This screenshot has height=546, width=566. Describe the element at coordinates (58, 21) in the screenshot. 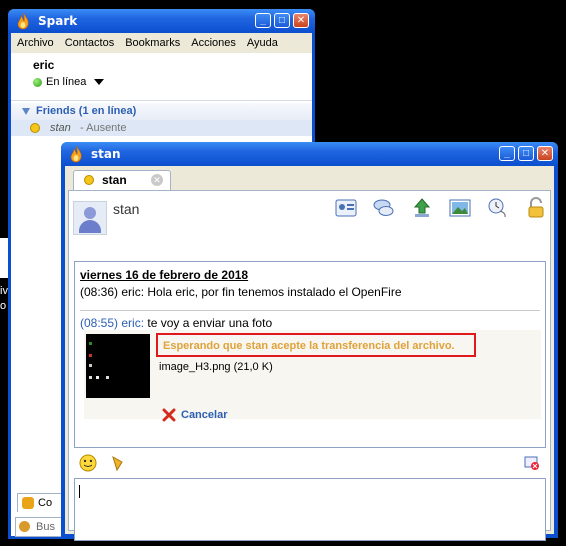

I see `window-title: Spark` at that location.